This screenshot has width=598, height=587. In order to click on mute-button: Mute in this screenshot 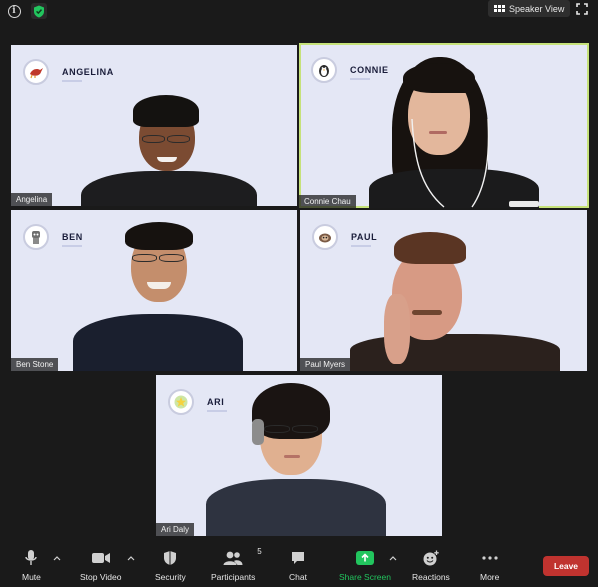, I will do `click(31, 565)`.